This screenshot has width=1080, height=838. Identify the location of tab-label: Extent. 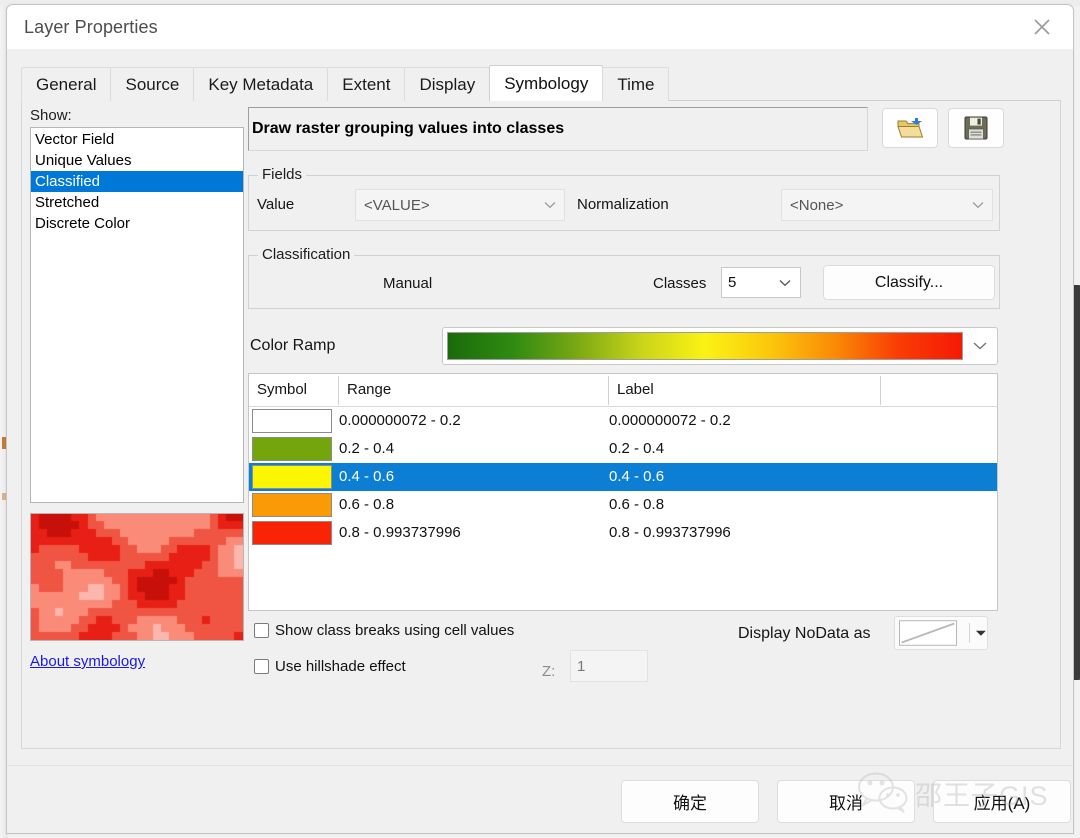
(366, 84).